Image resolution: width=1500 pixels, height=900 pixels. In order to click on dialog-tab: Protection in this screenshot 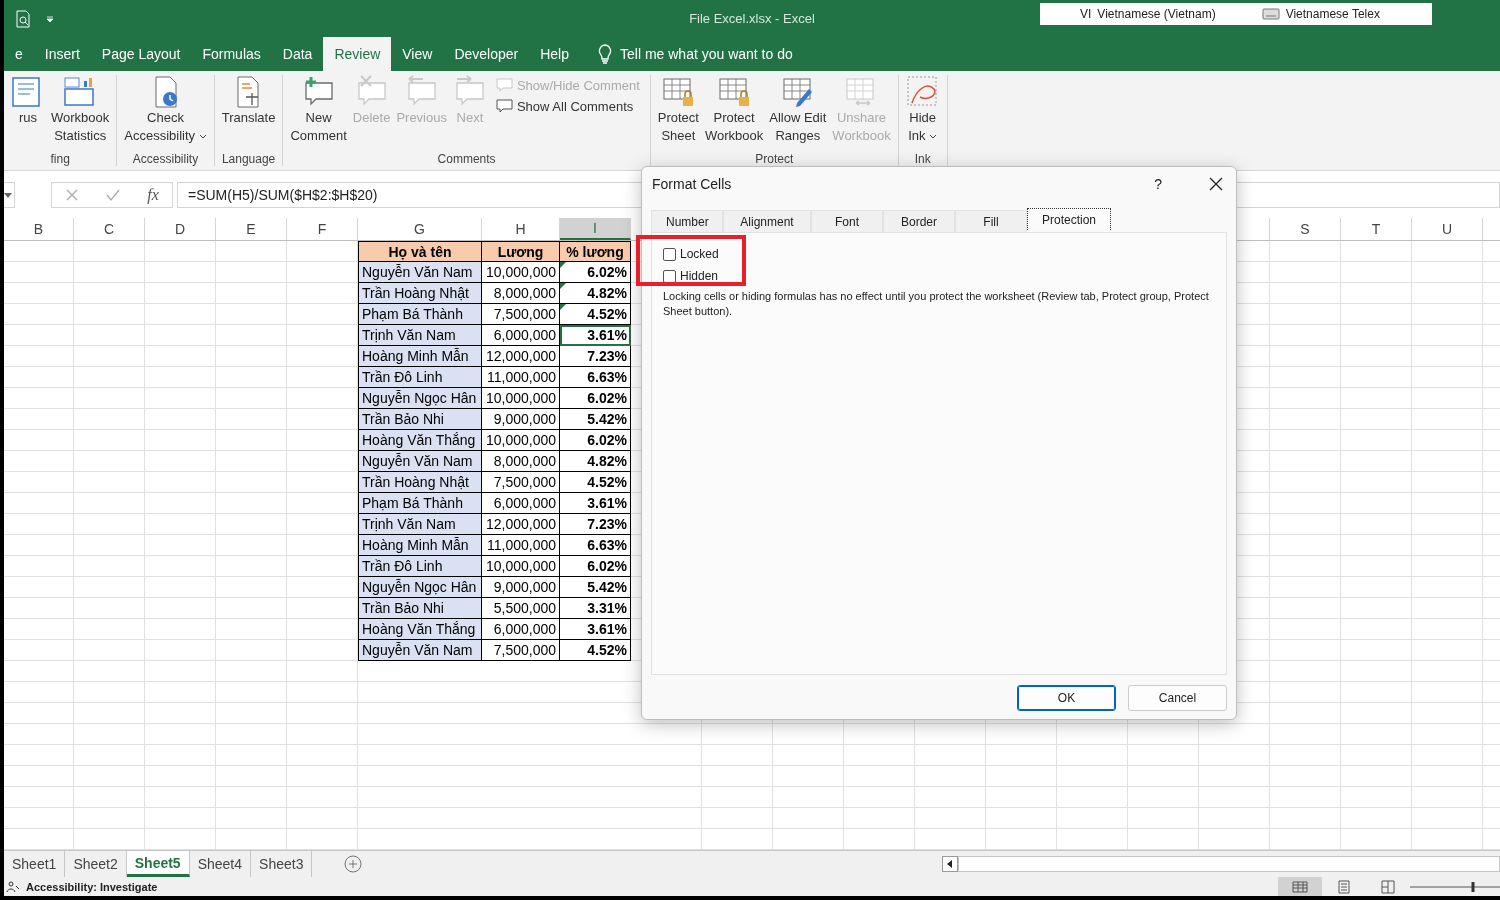, I will do `click(1069, 219)`.